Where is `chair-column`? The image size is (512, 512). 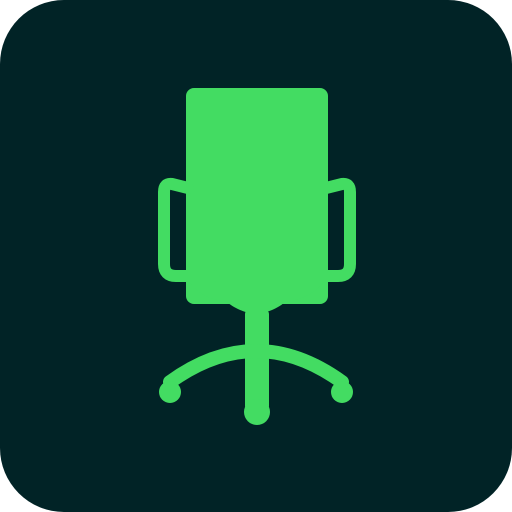 chair-column is located at coordinates (257, 360).